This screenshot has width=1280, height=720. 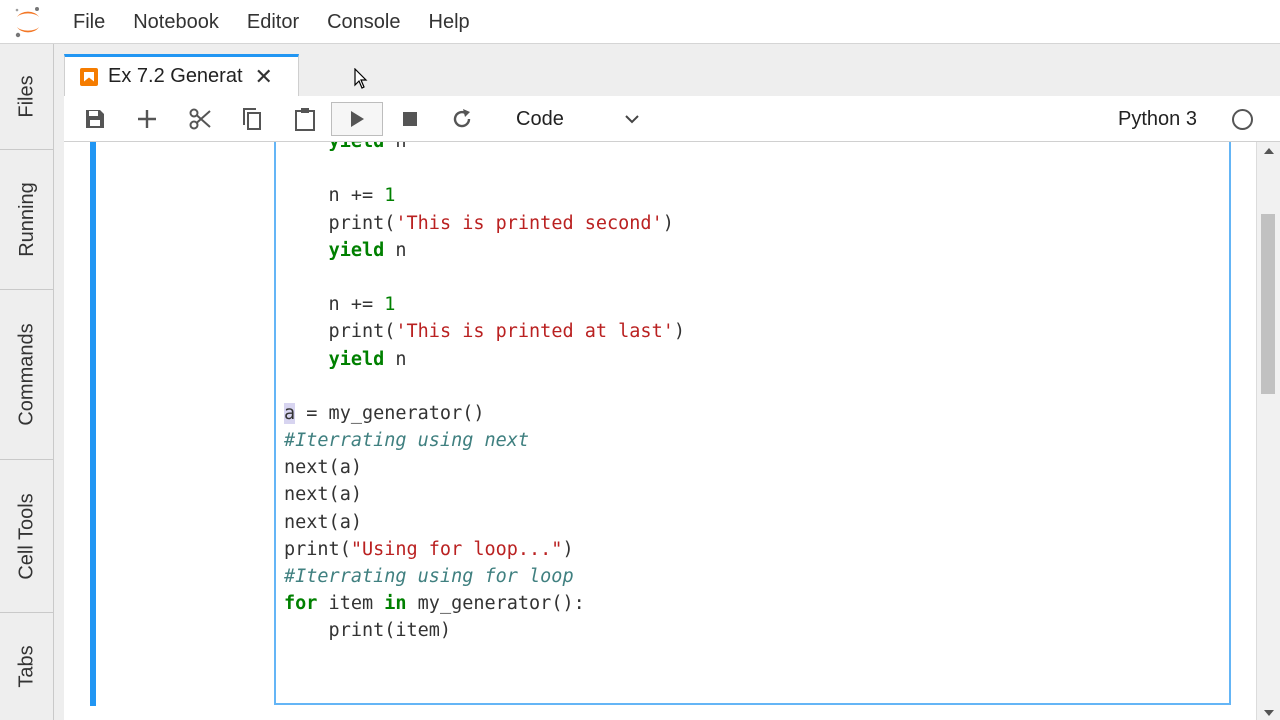 I want to click on vertical-scrollbar, so click(x=1268, y=431).